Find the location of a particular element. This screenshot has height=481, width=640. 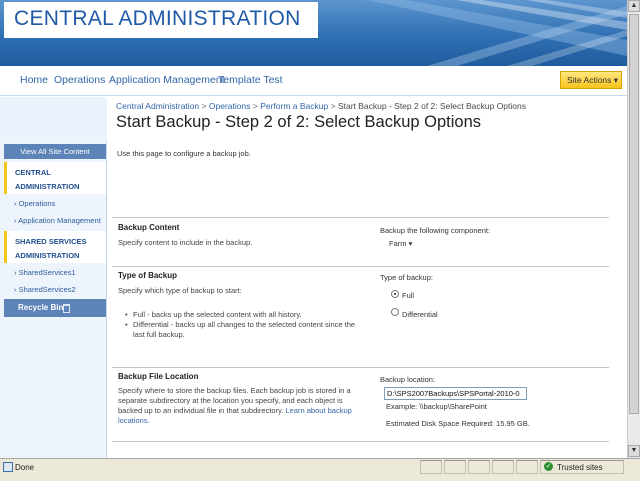

radio-differential-label: Differential is located at coordinates (420, 314).